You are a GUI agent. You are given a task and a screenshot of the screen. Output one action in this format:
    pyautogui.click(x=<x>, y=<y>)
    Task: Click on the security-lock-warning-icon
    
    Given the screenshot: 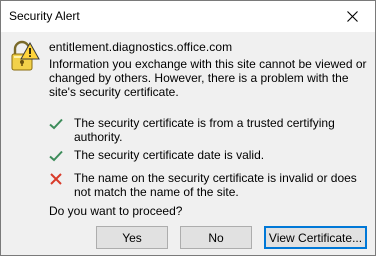 What is the action you would take?
    pyautogui.click(x=25, y=55)
    